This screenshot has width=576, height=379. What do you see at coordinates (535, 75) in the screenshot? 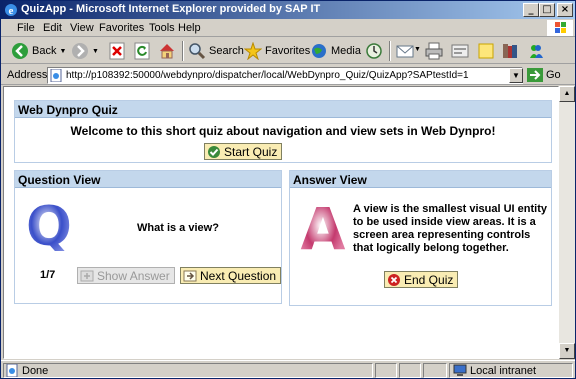
I see `go-arrow-icon` at bounding box center [535, 75].